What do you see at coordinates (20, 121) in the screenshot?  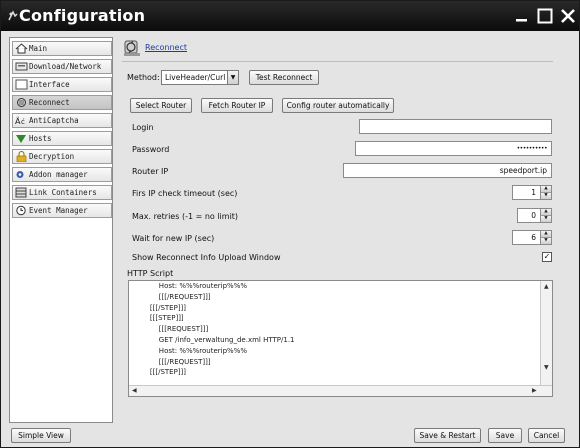 I see `captcha-icon: Äć` at bounding box center [20, 121].